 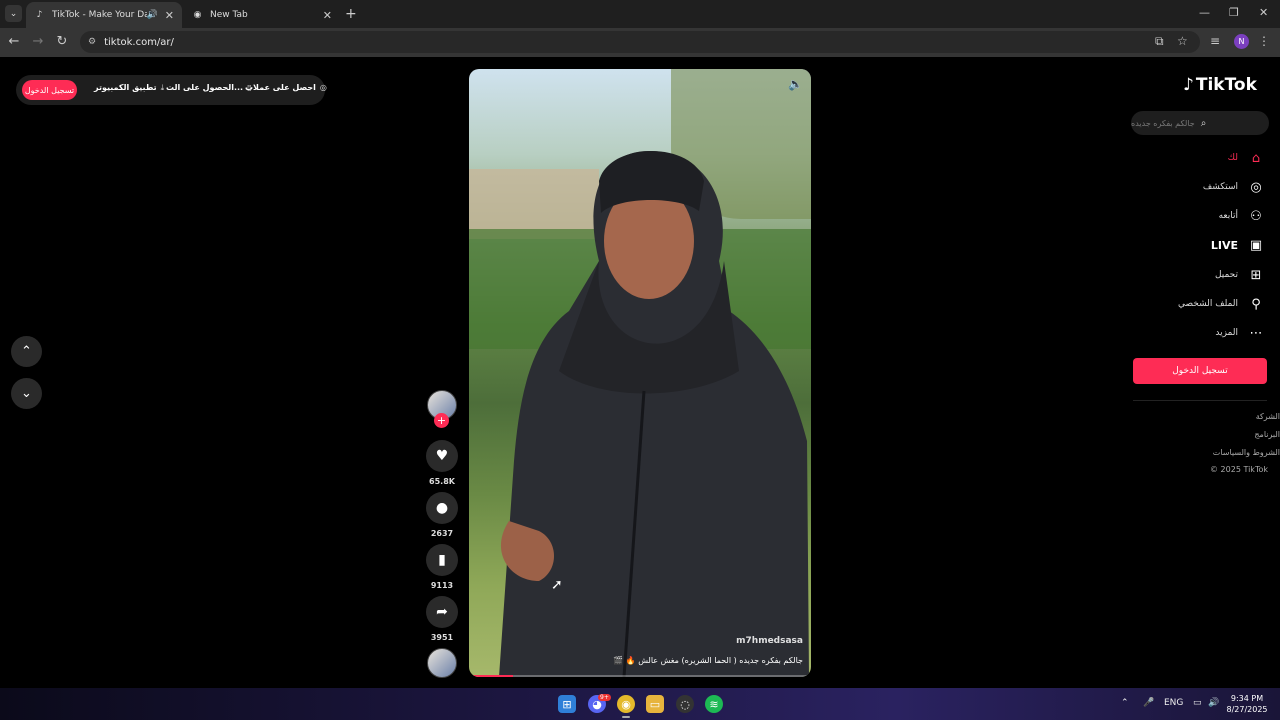 What do you see at coordinates (442, 637) in the screenshot?
I see `share-count: 3951` at bounding box center [442, 637].